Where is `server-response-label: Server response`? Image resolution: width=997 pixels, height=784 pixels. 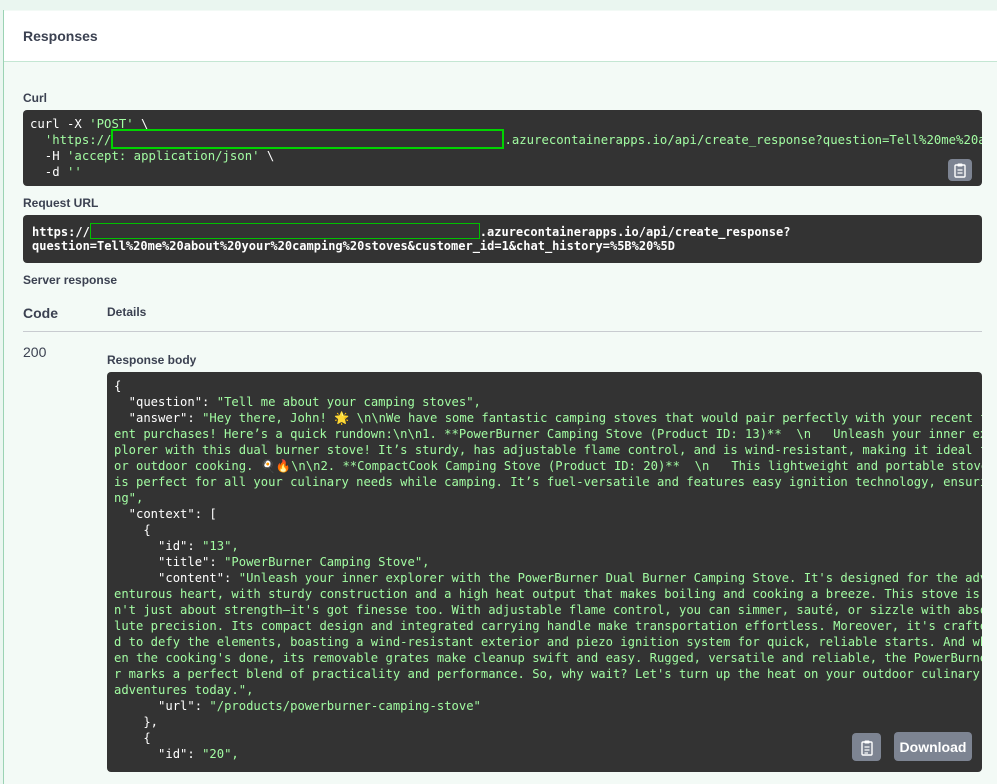 server-response-label: Server response is located at coordinates (70, 280).